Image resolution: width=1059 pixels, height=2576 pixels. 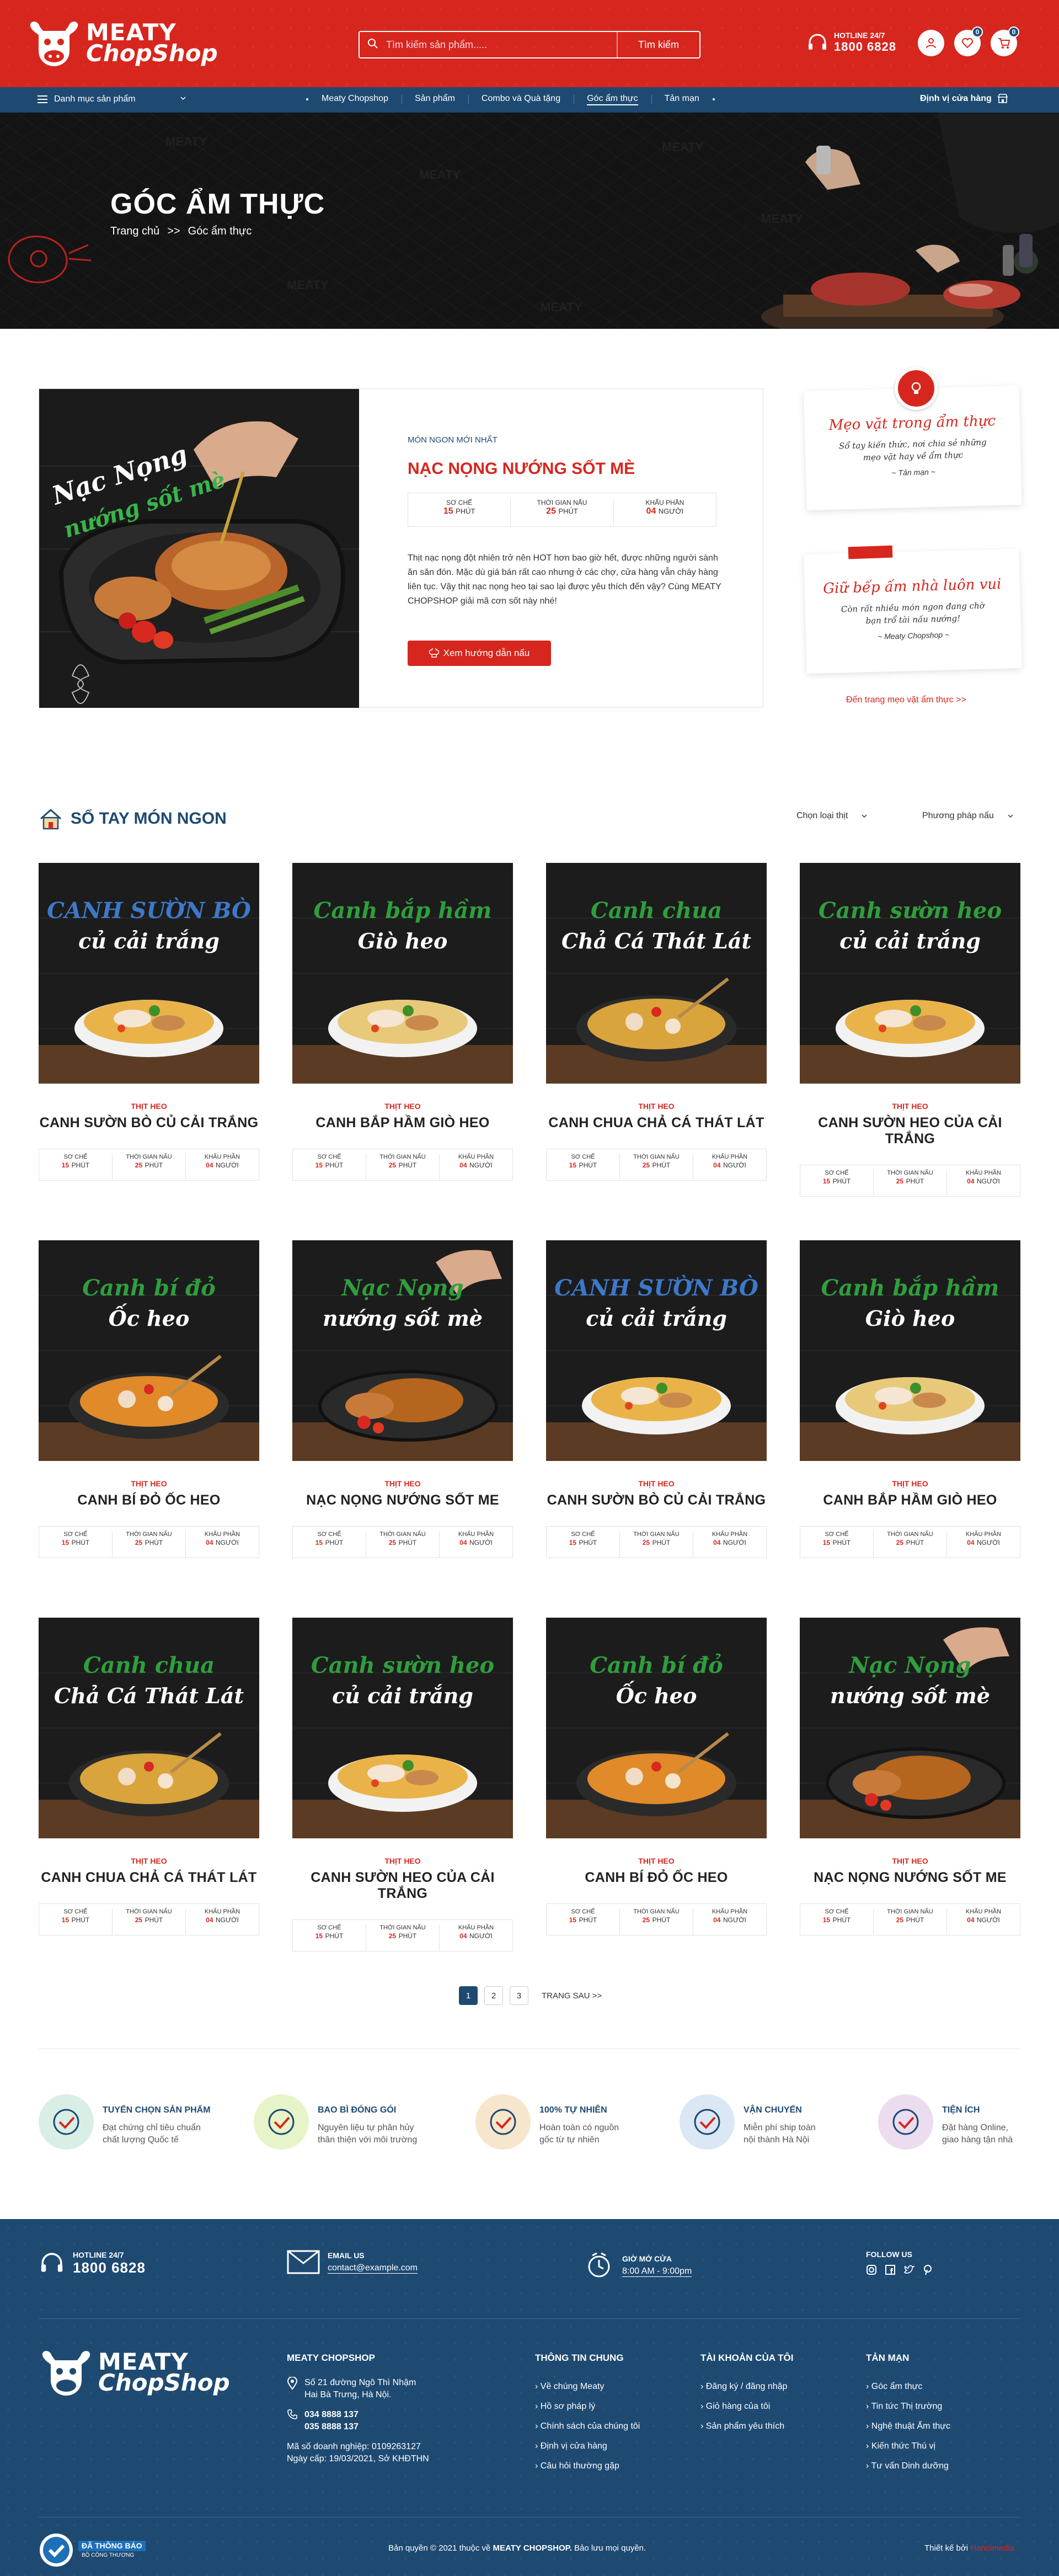 I want to click on facebook-icon, so click(x=890, y=2271).